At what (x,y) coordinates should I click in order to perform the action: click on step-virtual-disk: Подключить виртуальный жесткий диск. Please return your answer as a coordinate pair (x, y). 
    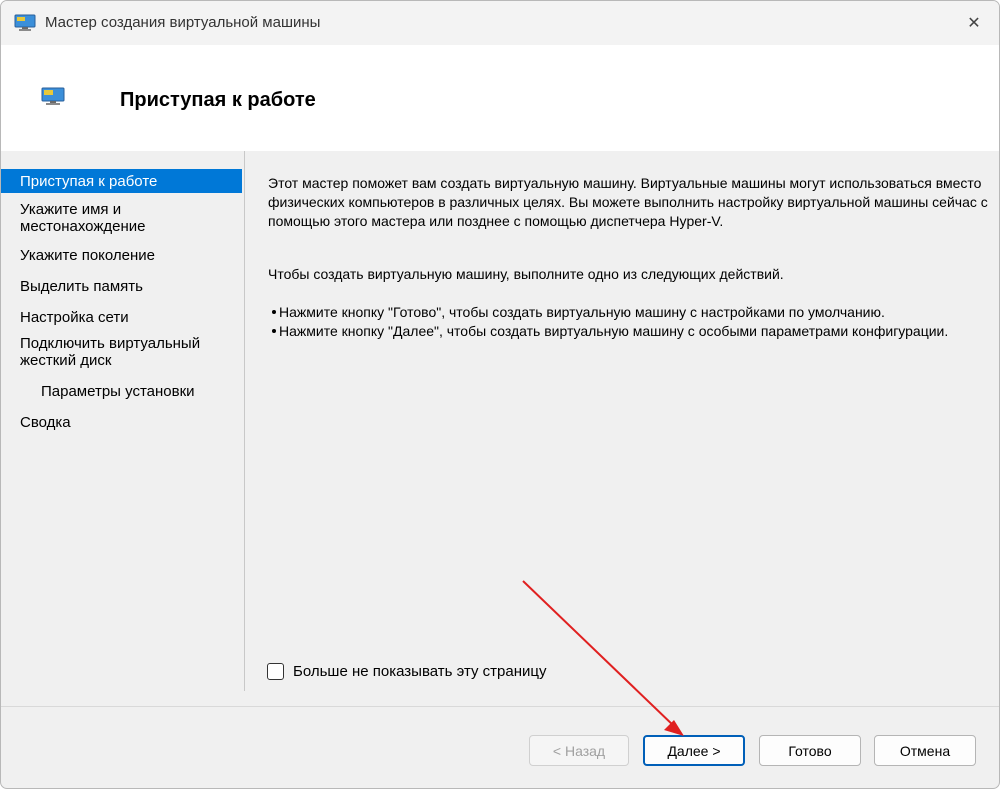
    Looking at the image, I should click on (108, 352).